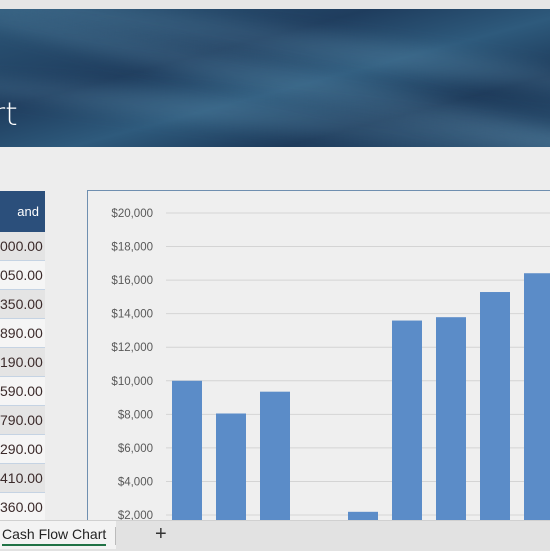  What do you see at coordinates (22, 362) in the screenshot?
I see `table-cell: 190.00` at bounding box center [22, 362].